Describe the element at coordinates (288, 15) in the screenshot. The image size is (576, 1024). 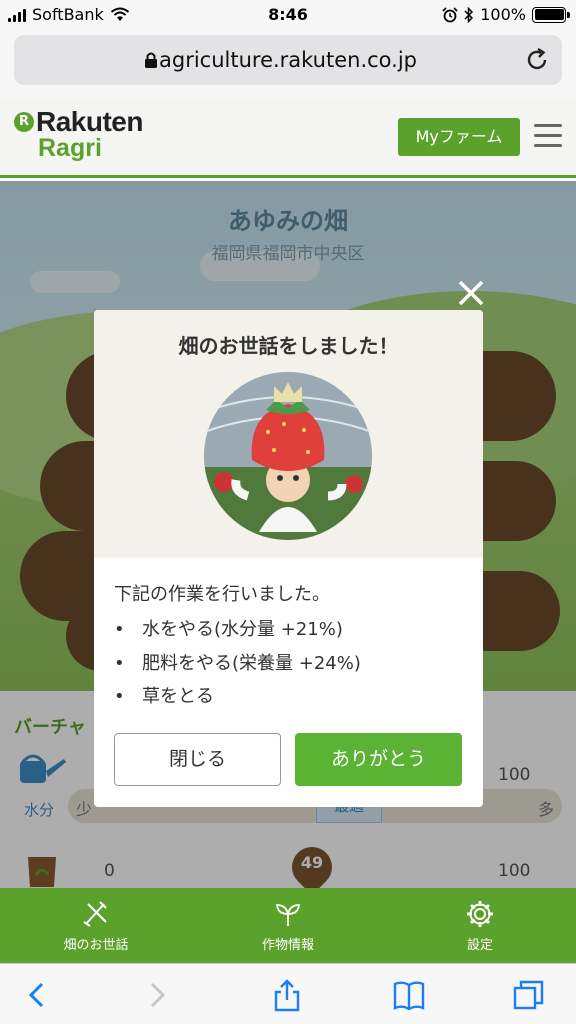
I see `status-bar: SoftBank 8:46 100%` at that location.